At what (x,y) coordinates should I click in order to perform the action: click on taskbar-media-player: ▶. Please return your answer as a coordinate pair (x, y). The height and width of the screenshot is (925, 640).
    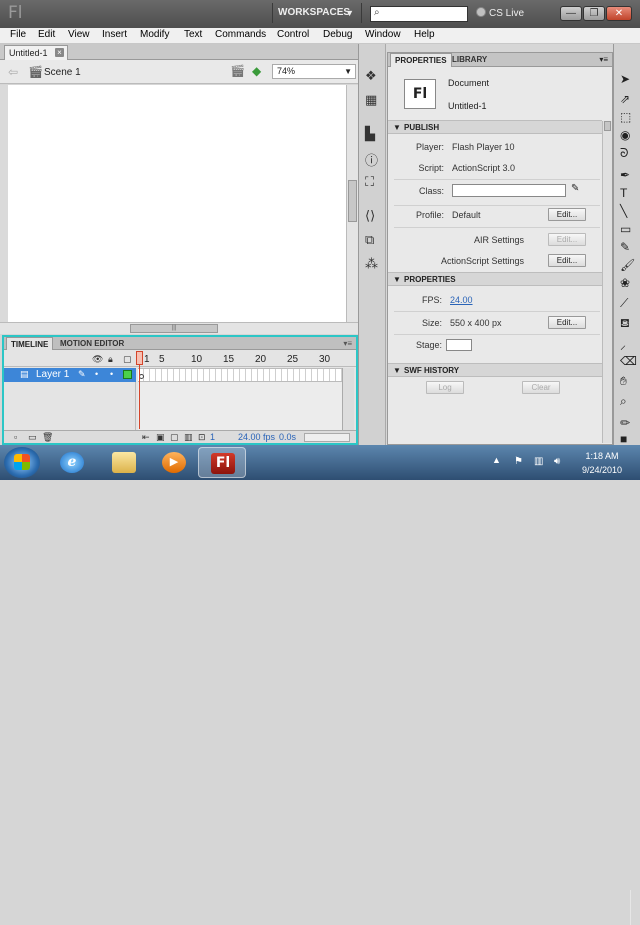
    Looking at the image, I should click on (174, 462).